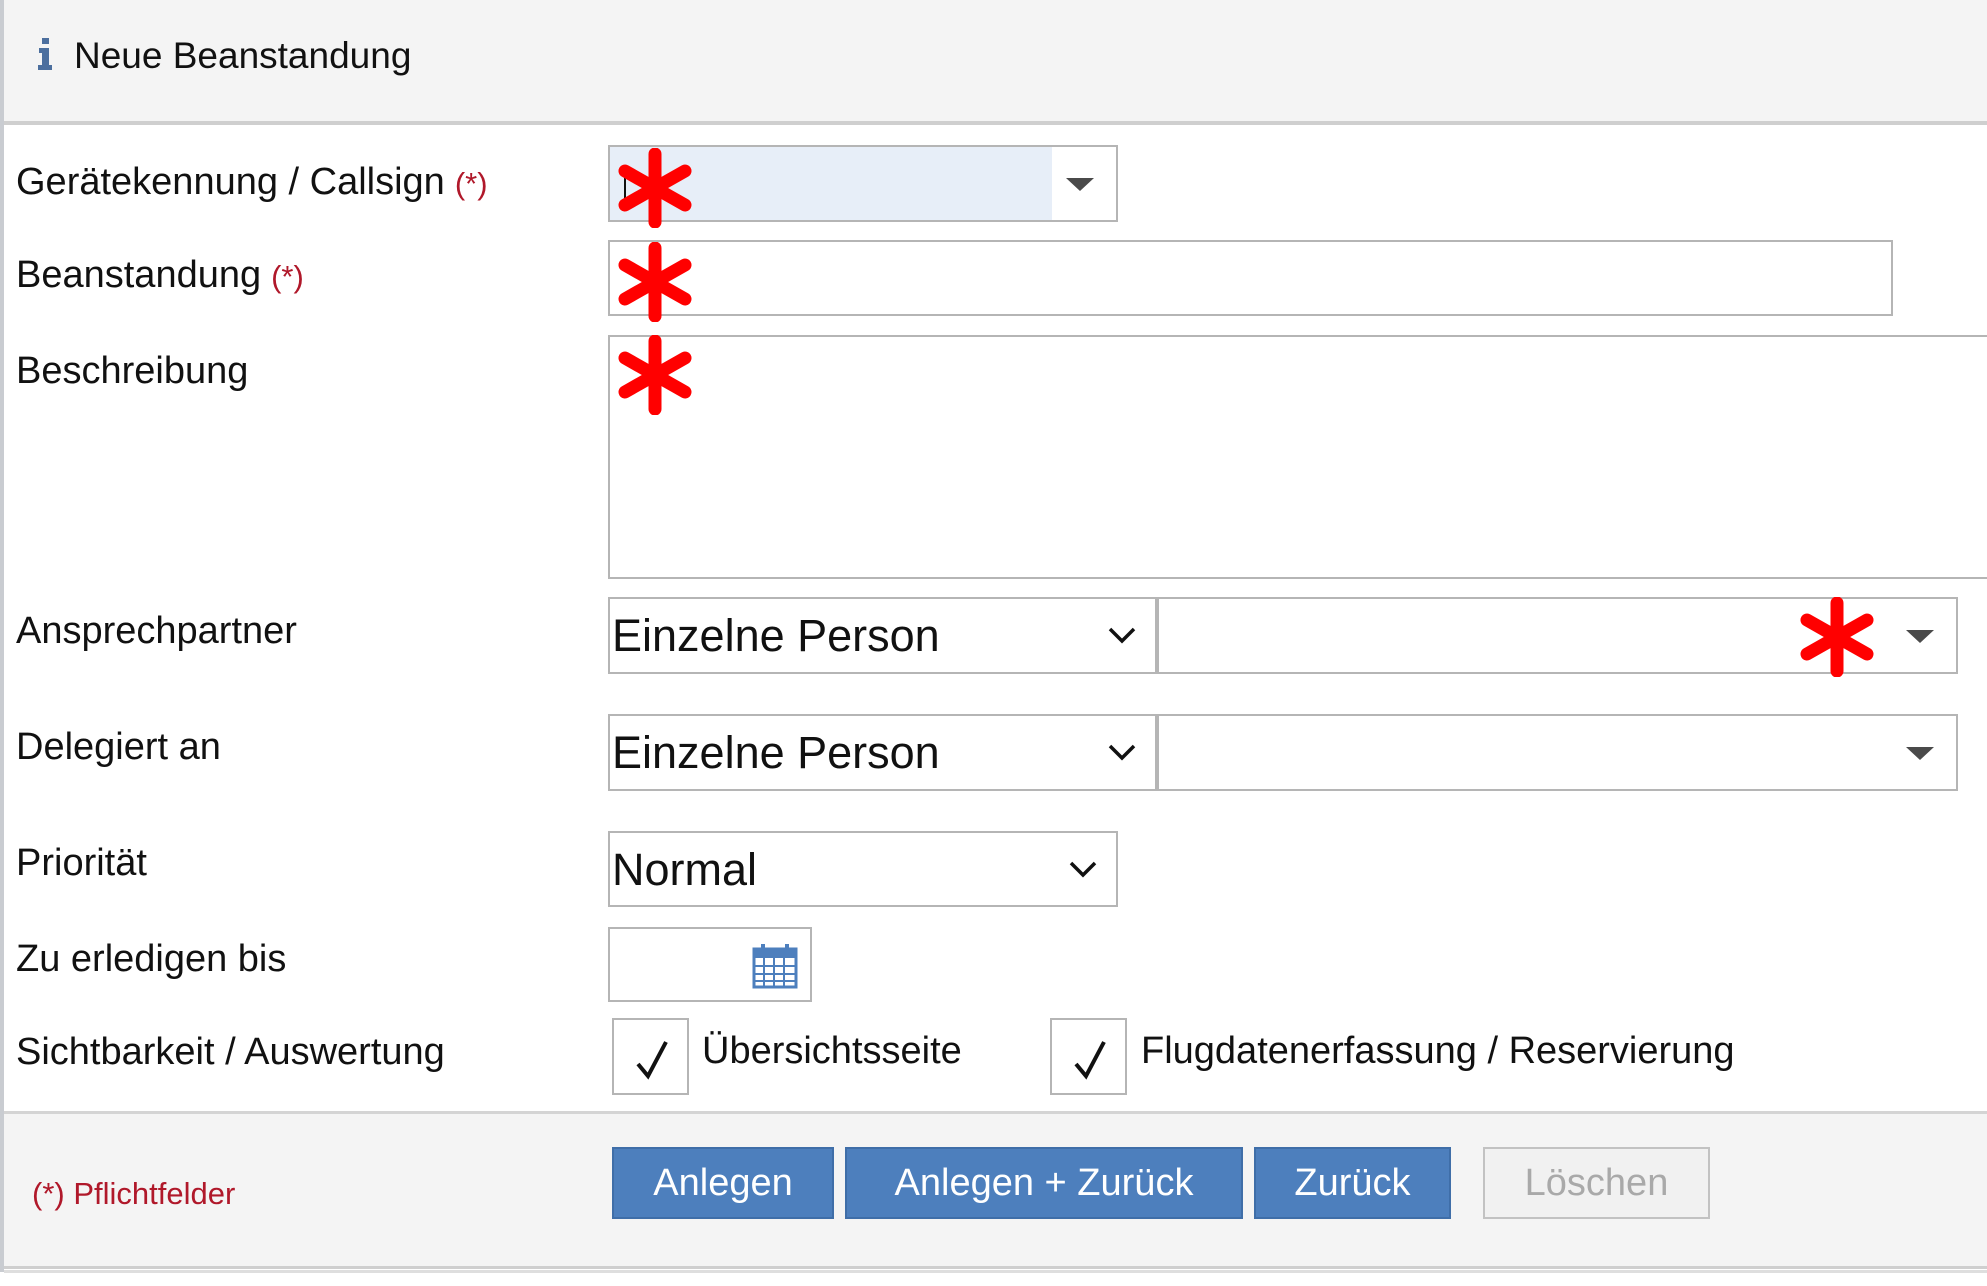  I want to click on issue-label-text: Beanstandung, so click(139, 275).